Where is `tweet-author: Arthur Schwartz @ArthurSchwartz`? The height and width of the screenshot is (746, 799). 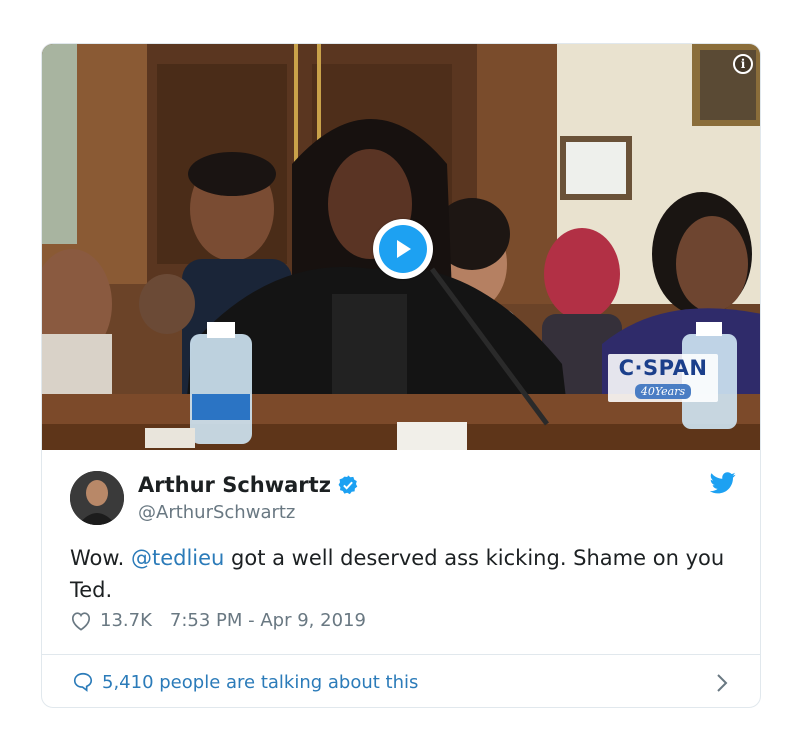 tweet-author: Arthur Schwartz @ArthurSchwartz is located at coordinates (403, 499).